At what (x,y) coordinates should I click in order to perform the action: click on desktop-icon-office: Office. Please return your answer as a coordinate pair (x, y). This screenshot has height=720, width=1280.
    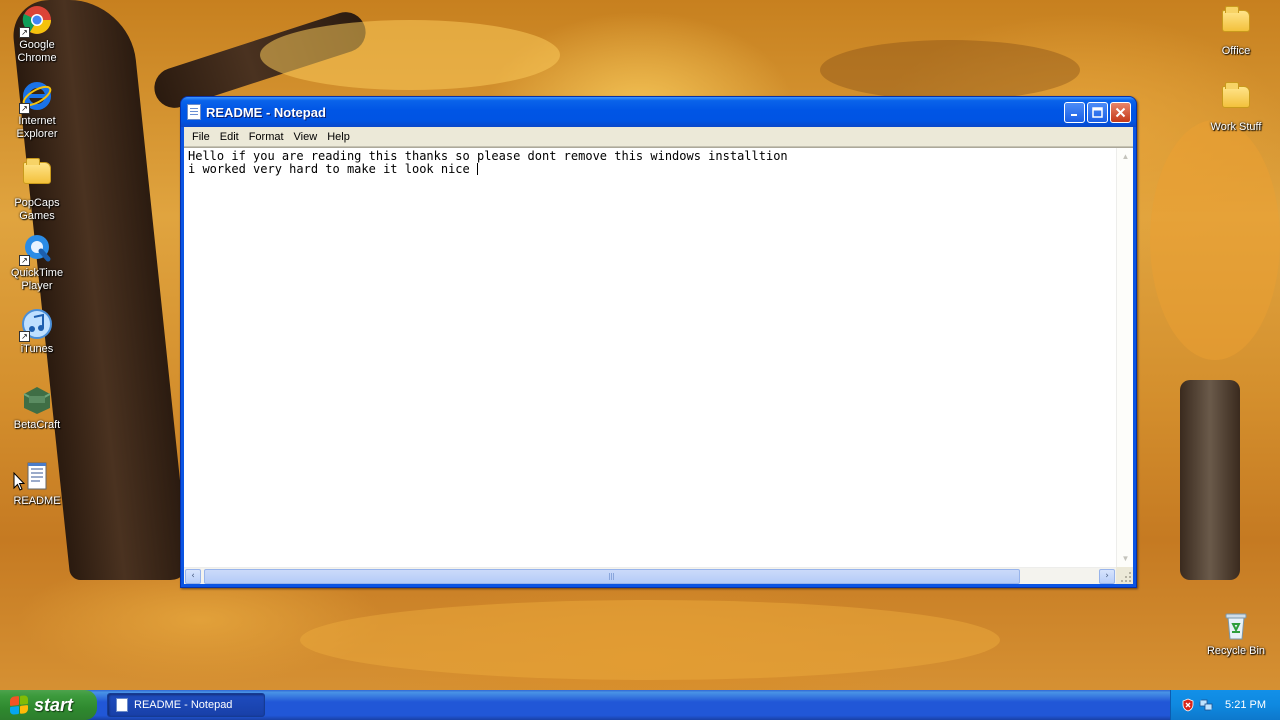
    Looking at the image, I should click on (1236, 31).